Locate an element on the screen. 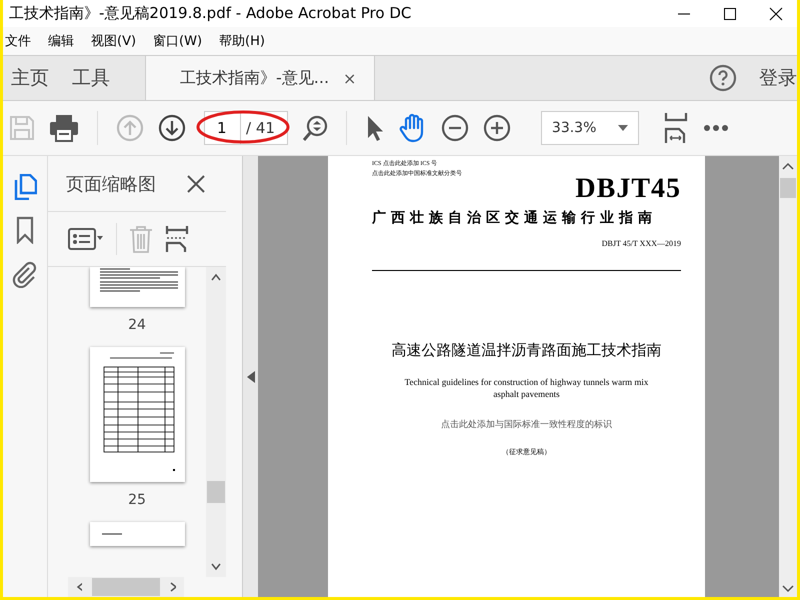 Image resolution: width=800 pixels, height=600 pixels. horizontal-scrollbar is located at coordinates (126, 587).